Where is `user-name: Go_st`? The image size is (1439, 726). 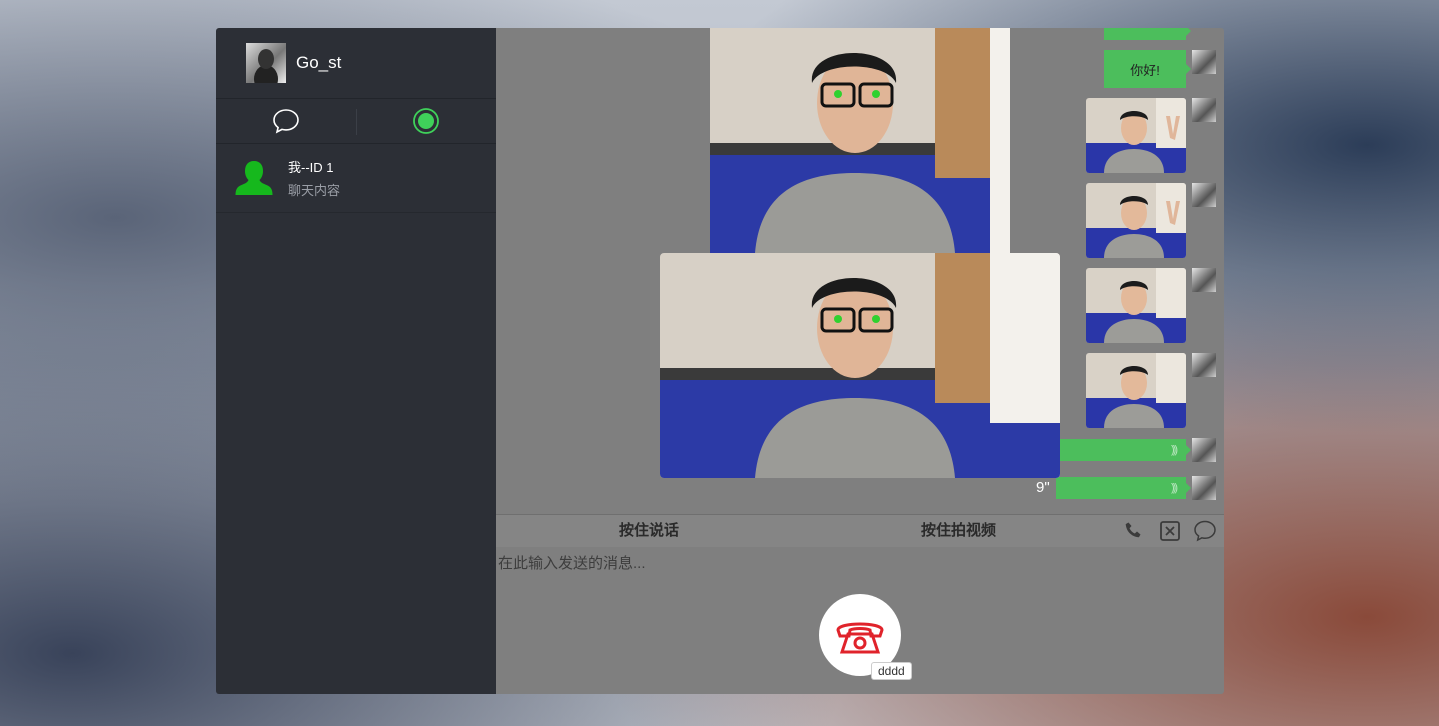 user-name: Go_st is located at coordinates (319, 62).